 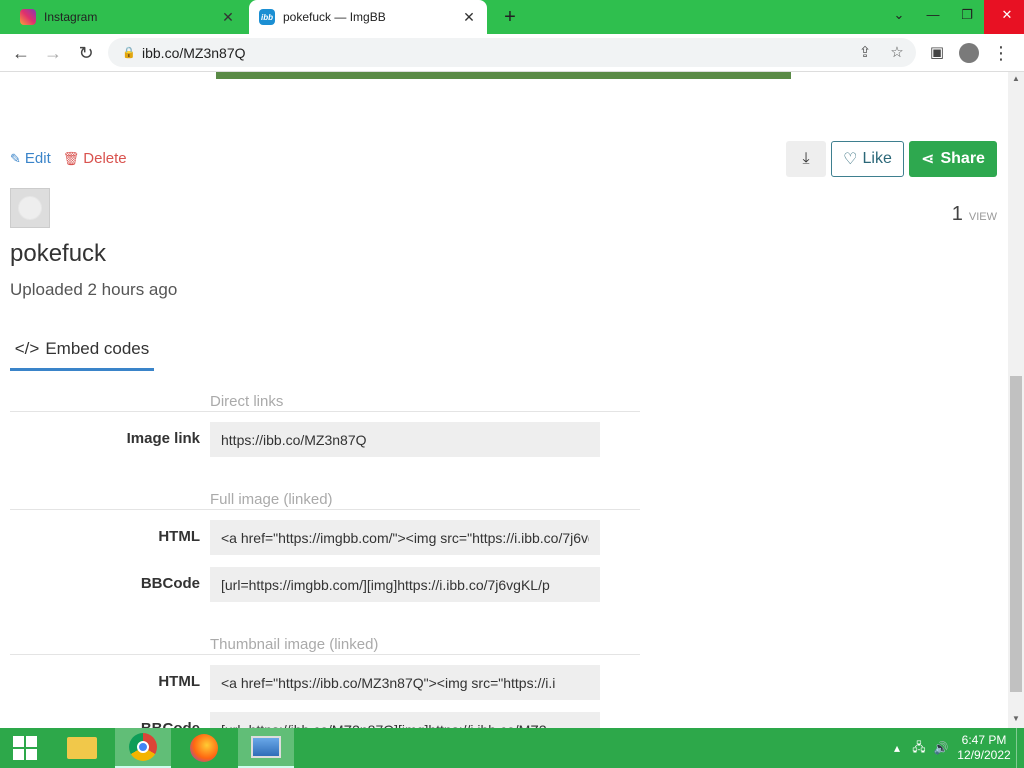 I want to click on file-explorer-button, so click(x=82, y=748).